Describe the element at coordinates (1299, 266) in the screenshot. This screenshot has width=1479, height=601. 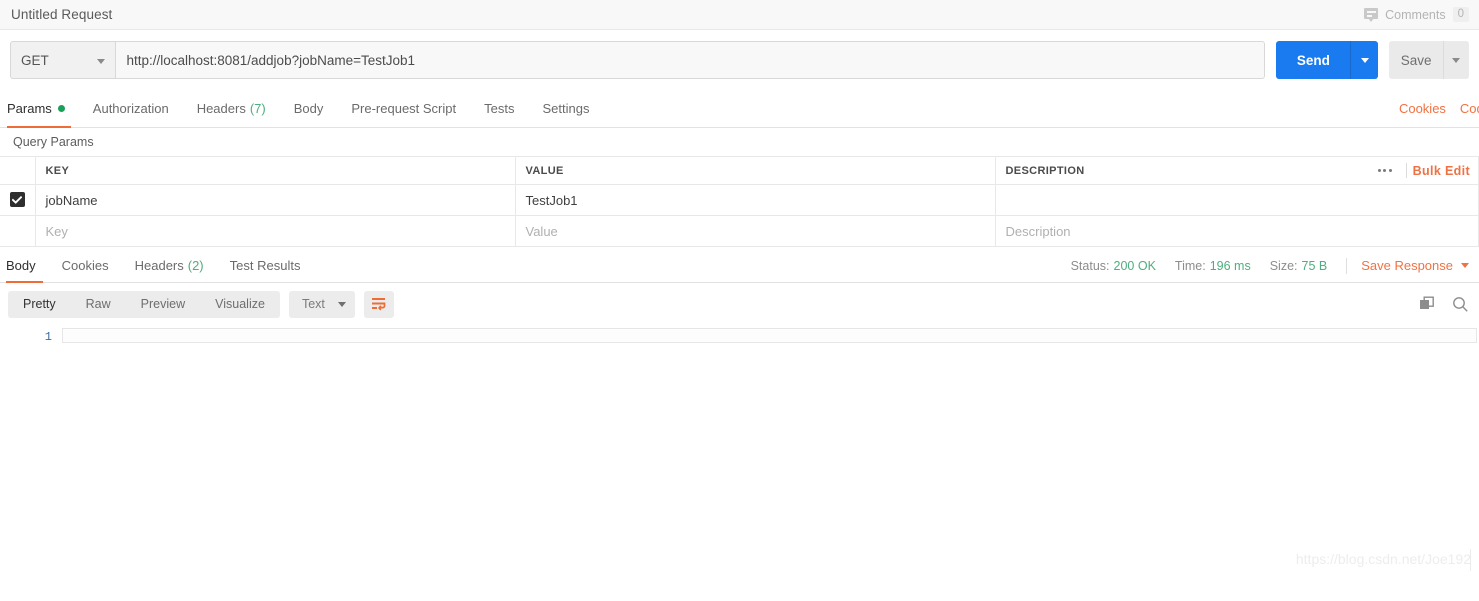
I see `size-indicator: Size: 75 B` at that location.